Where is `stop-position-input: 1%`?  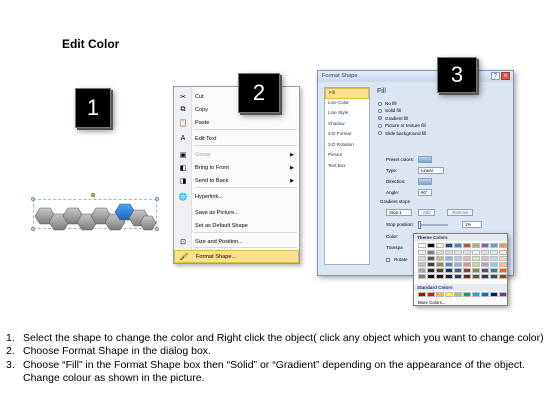 stop-position-input: 1% is located at coordinates (471, 224).